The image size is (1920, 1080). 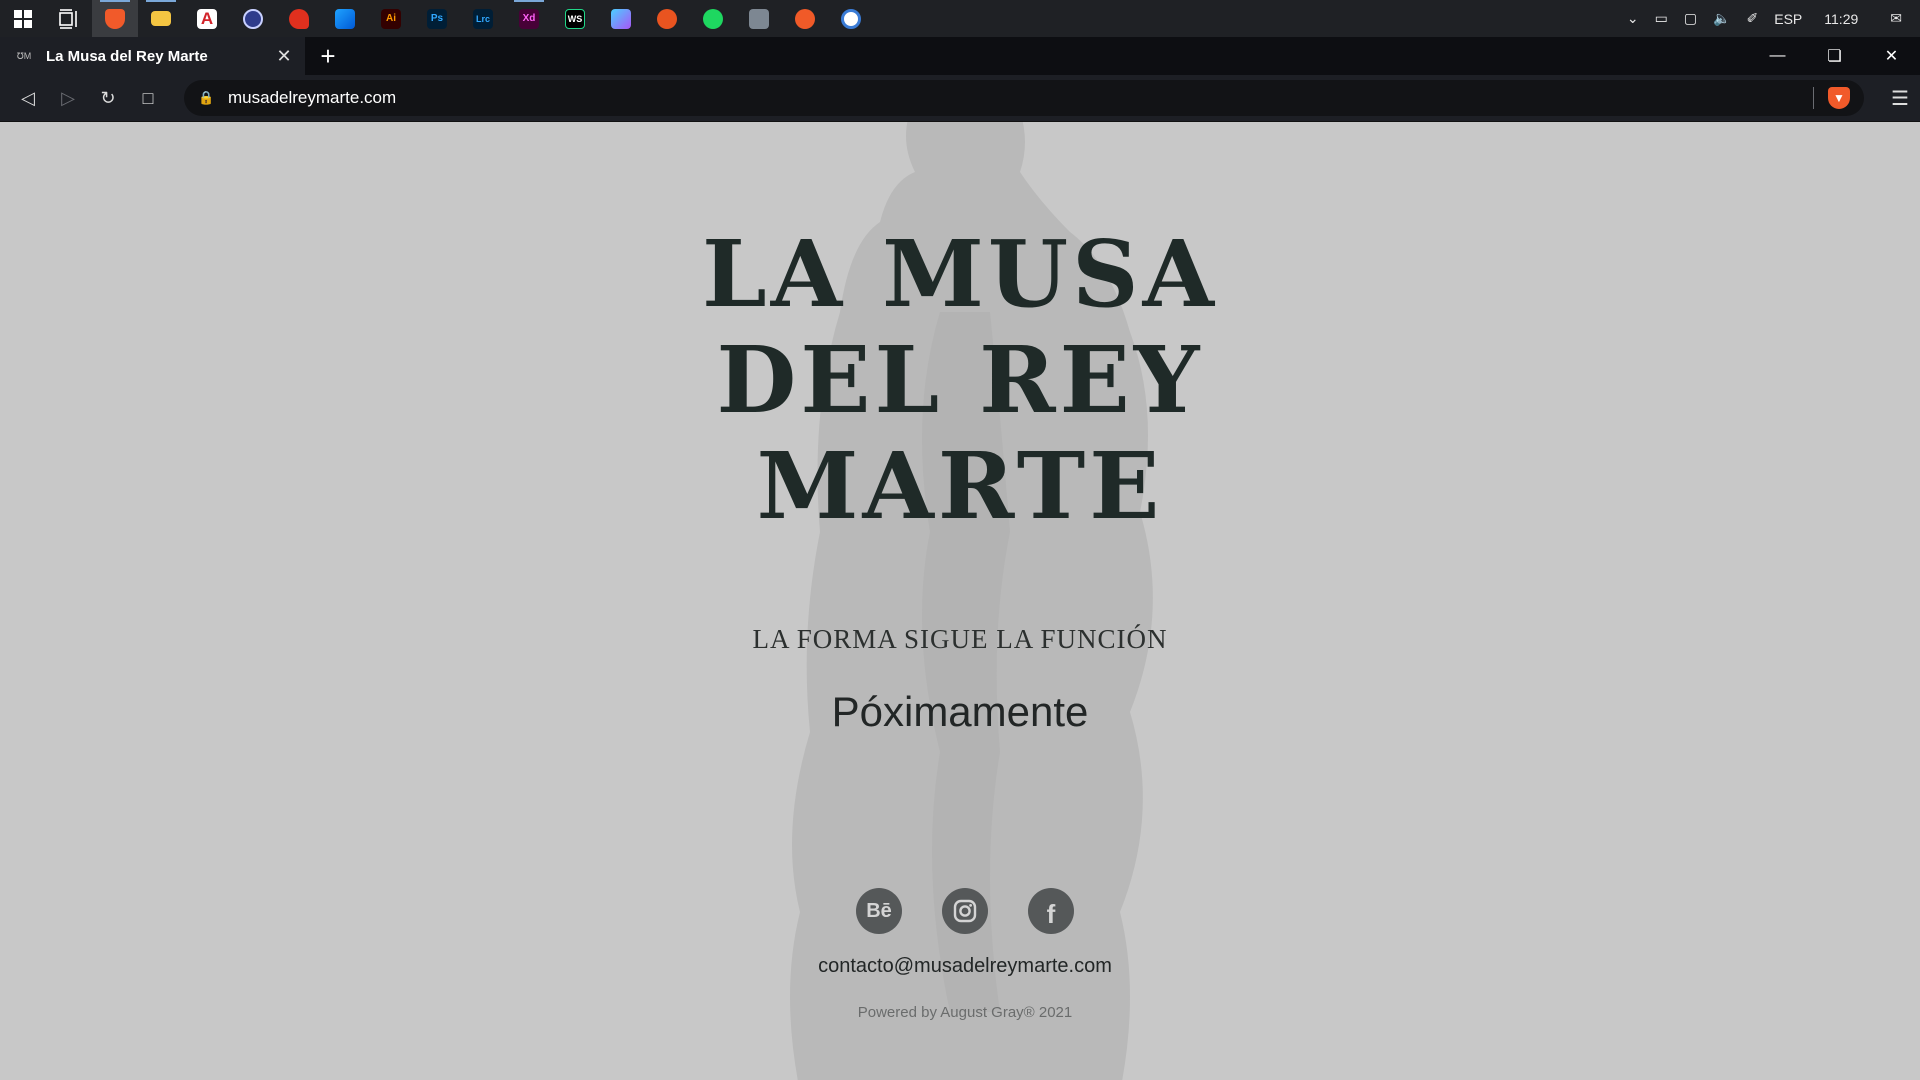 What do you see at coordinates (1051, 913) in the screenshot?
I see `facebook-icon: f` at bounding box center [1051, 913].